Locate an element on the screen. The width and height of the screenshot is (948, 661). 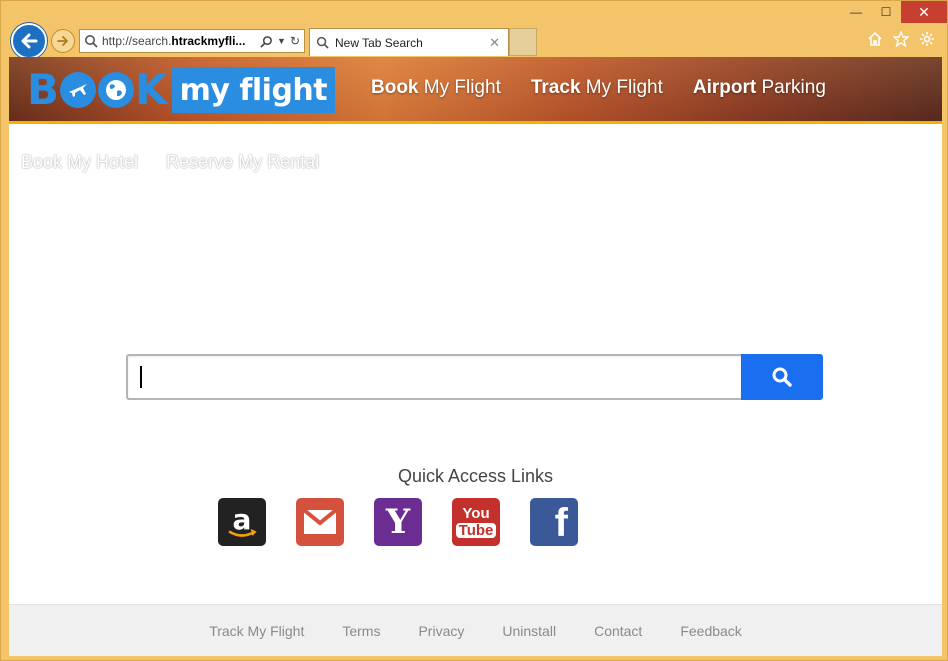
forward-button is located at coordinates (63, 41).